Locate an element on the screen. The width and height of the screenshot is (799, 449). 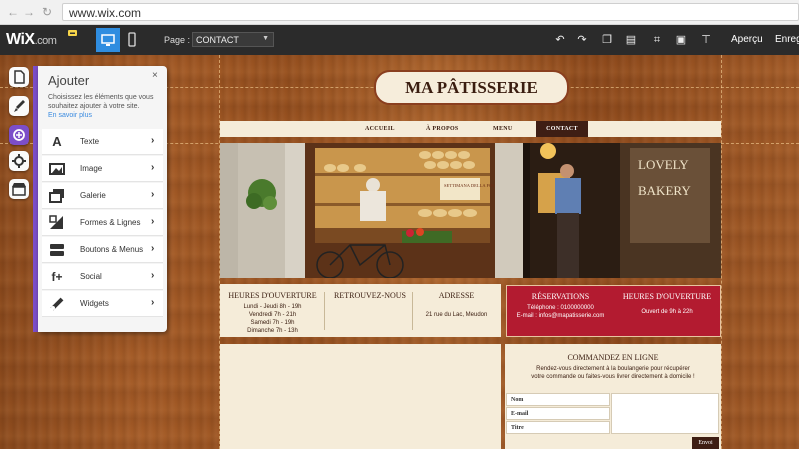
hours-red-text: Ouvert de 9h à 22h is located at coordinates (667, 312).